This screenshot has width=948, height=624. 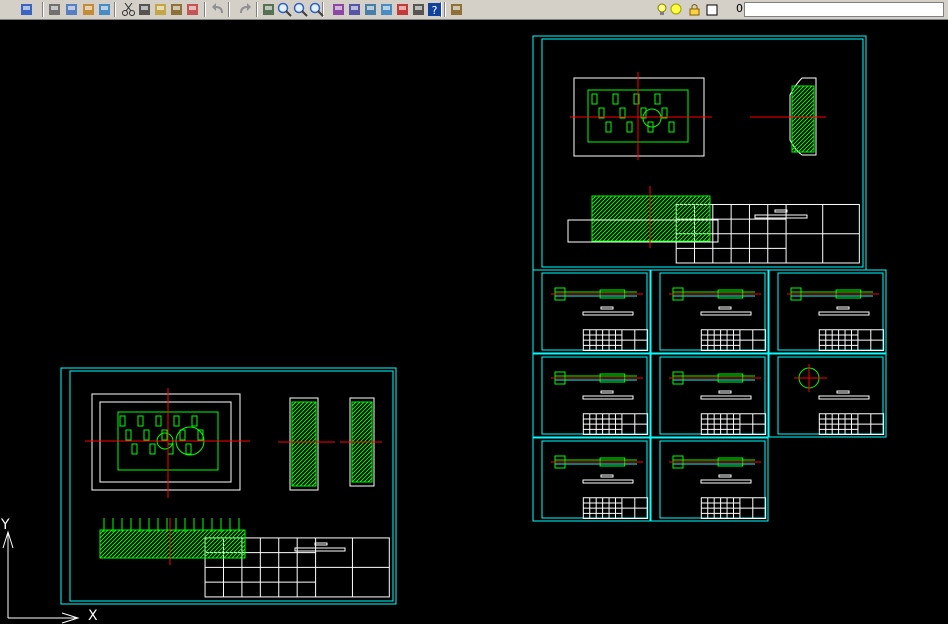 What do you see at coordinates (41, 577) in the screenshot?
I see `ucs-icon` at bounding box center [41, 577].